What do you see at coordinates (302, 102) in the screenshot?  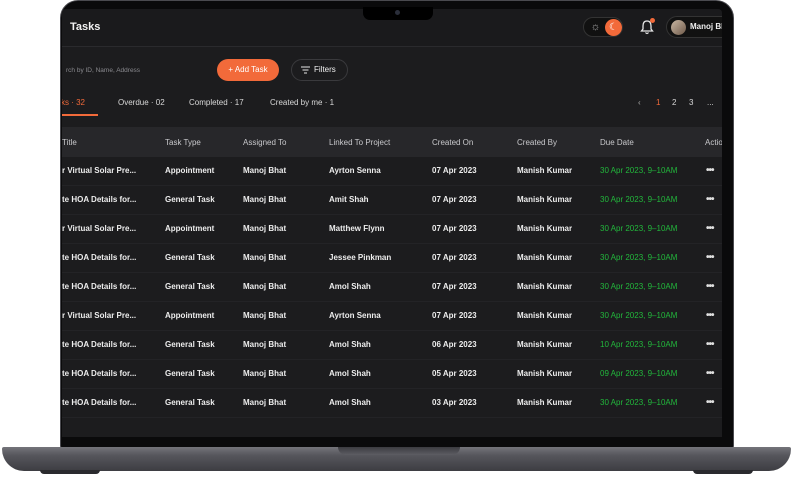 I see `tab-created-by-me: Created by me · 1` at bounding box center [302, 102].